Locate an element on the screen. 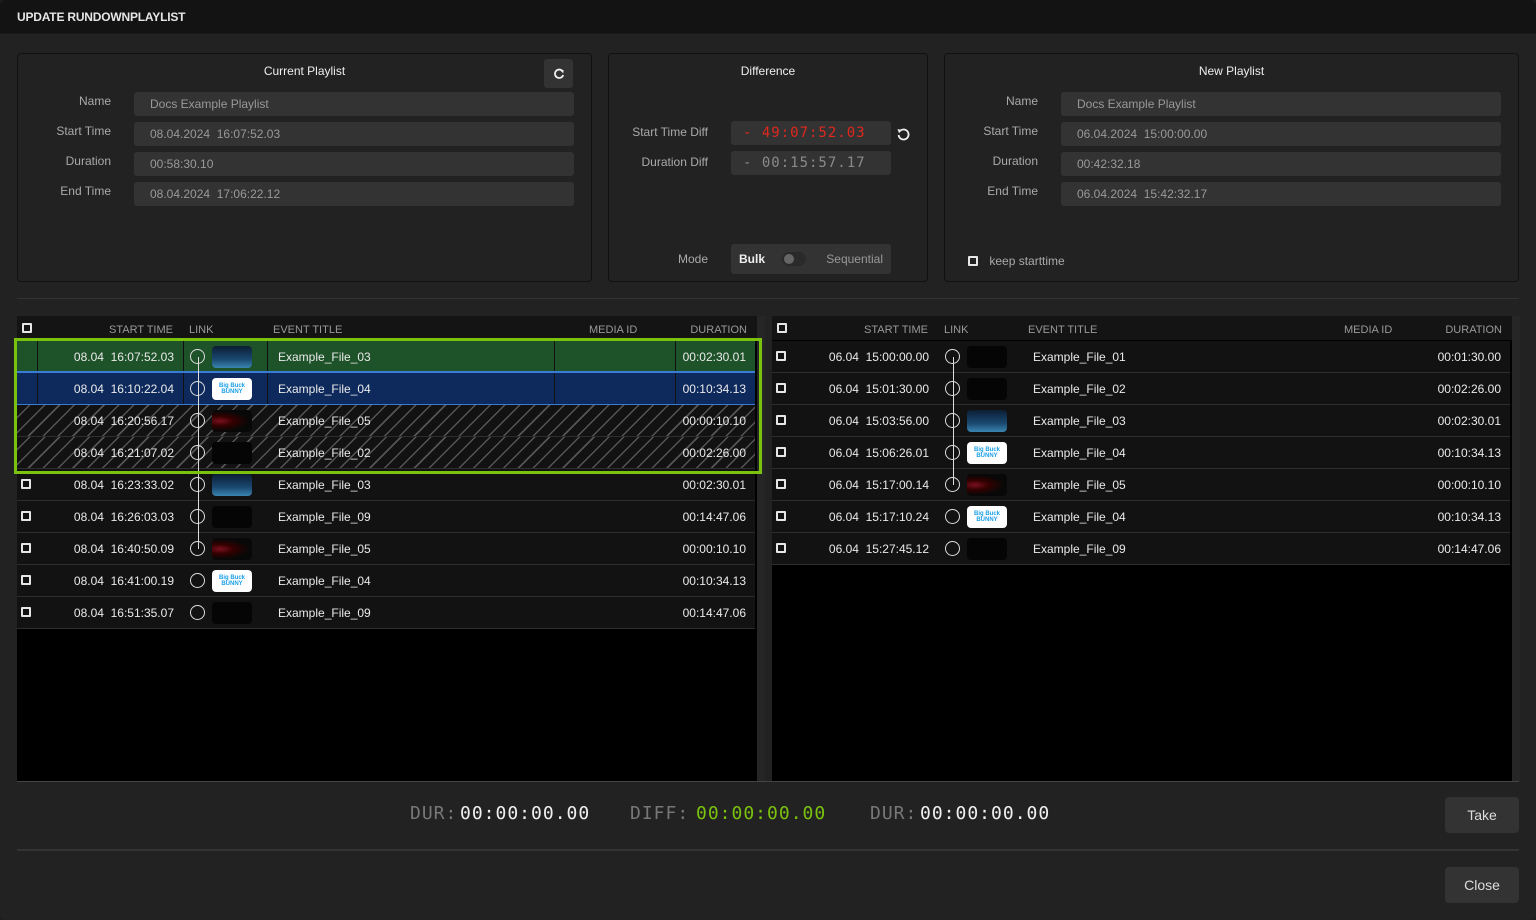  row-event-title: Example_File_09 is located at coordinates (1079, 549).